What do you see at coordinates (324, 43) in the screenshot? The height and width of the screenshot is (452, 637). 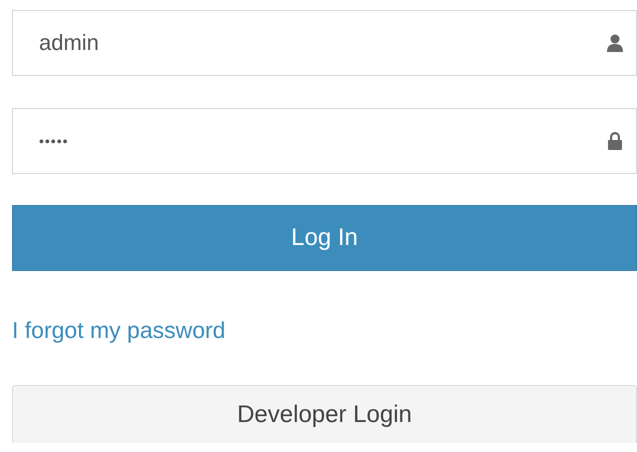 I see `username-field: admin` at bounding box center [324, 43].